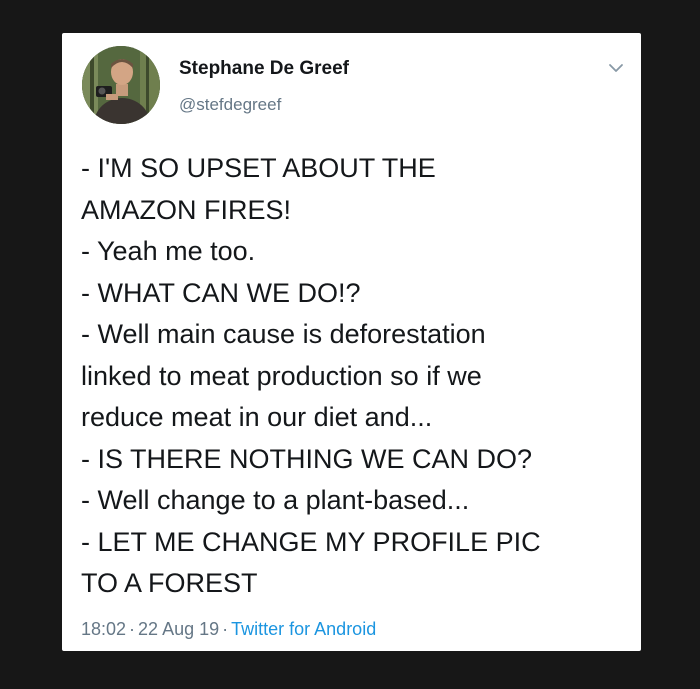 The image size is (700, 689). I want to click on chevron-down-icon, so click(616, 68).